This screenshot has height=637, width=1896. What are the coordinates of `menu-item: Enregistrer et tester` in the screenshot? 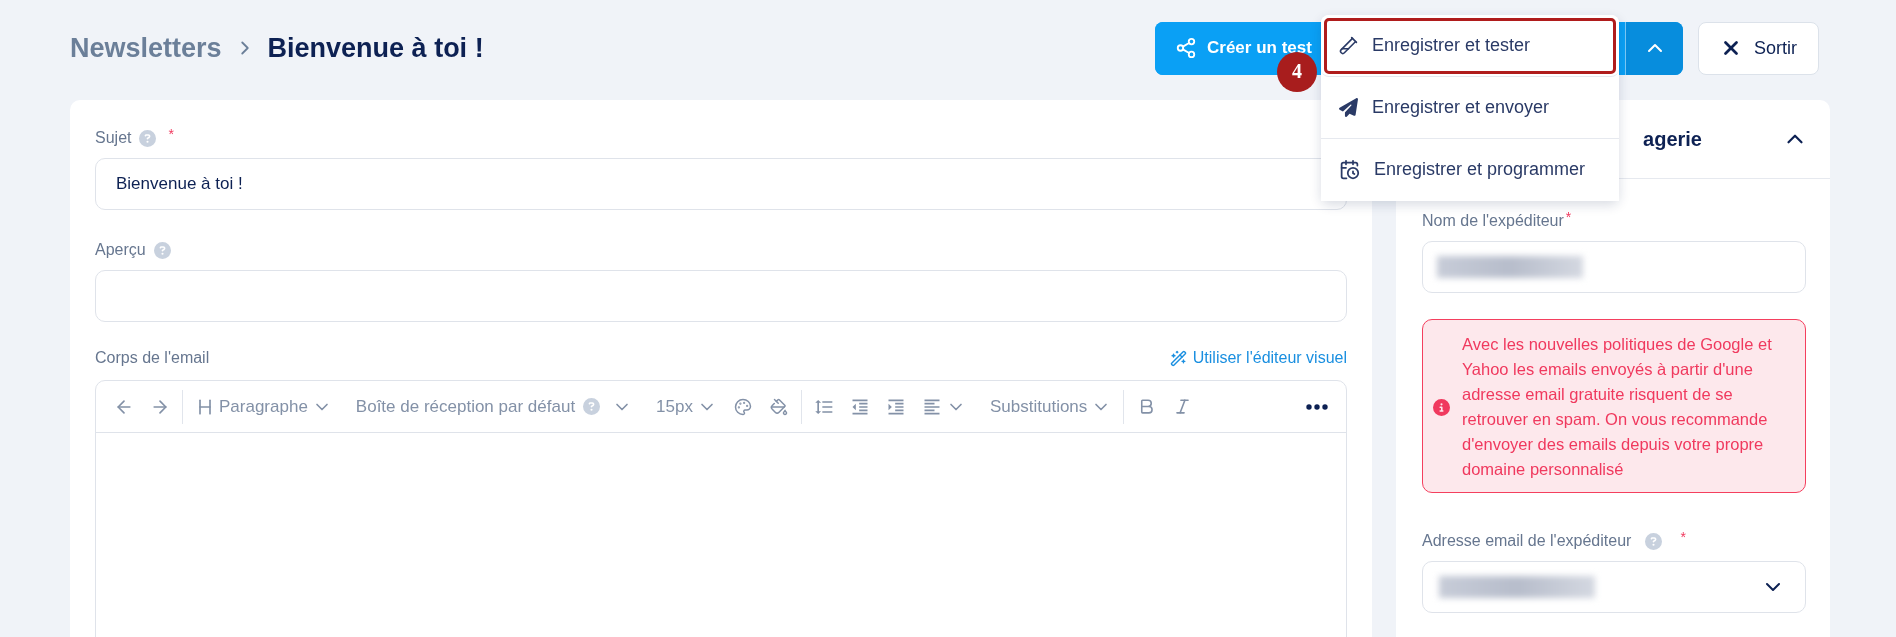 It's located at (1470, 45).